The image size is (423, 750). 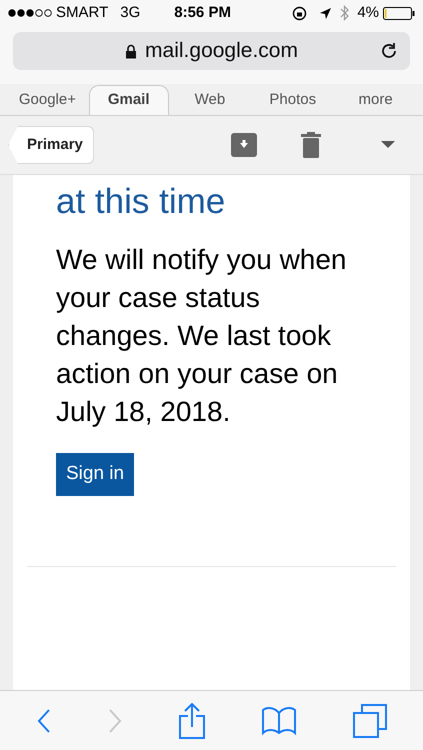 What do you see at coordinates (375, 100) in the screenshot?
I see `tab: more` at bounding box center [375, 100].